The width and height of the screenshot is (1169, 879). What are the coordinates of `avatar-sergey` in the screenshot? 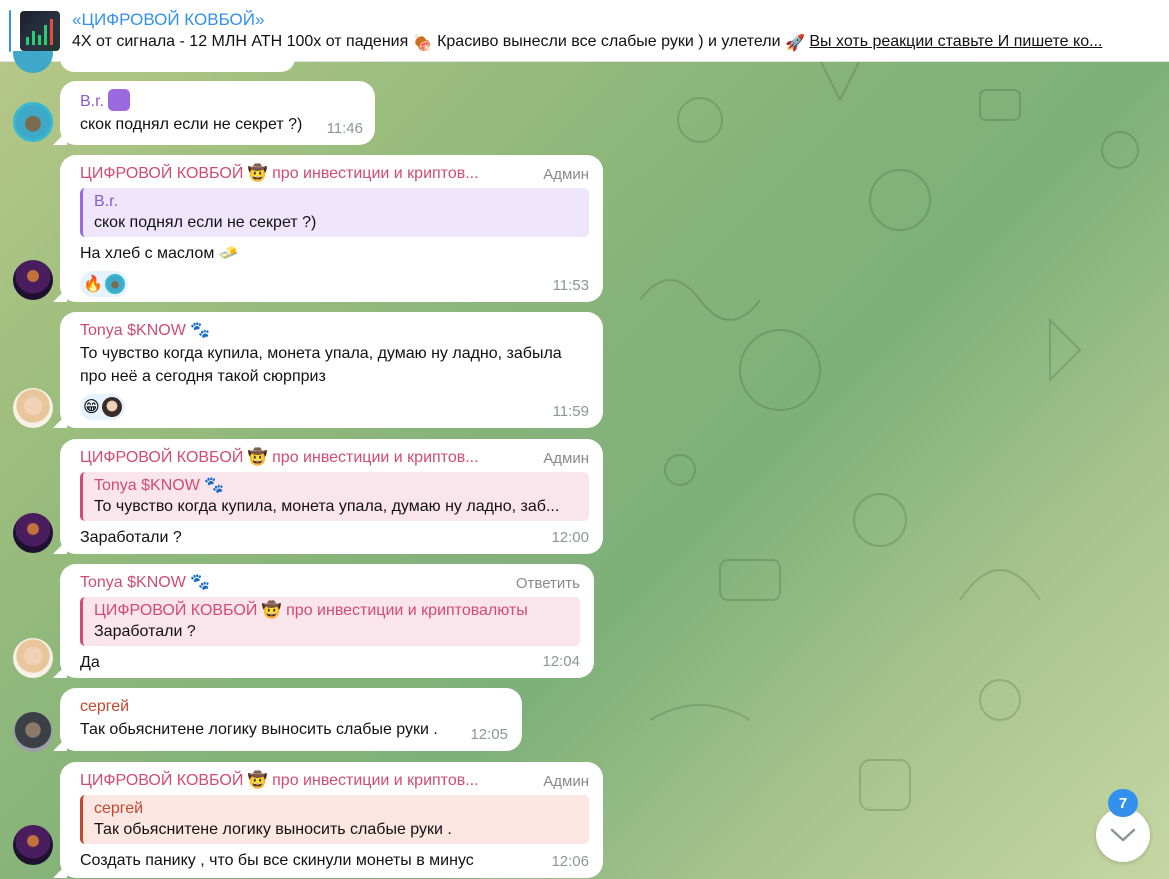 It's located at (33, 732).